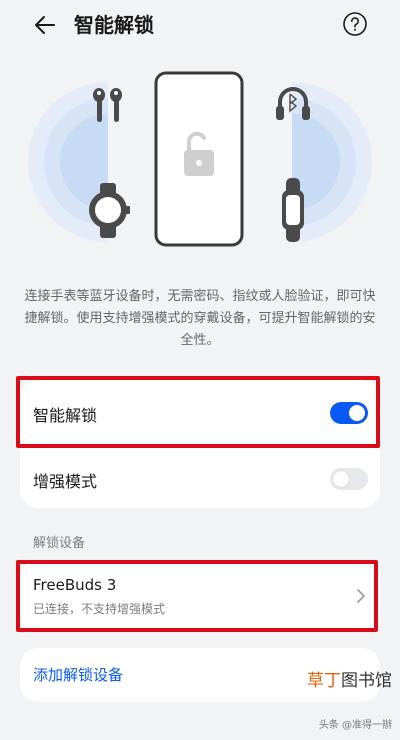 The width and height of the screenshot is (400, 740). Describe the element at coordinates (75, 585) in the screenshot. I see `device-name: FreeBuds 3` at that location.